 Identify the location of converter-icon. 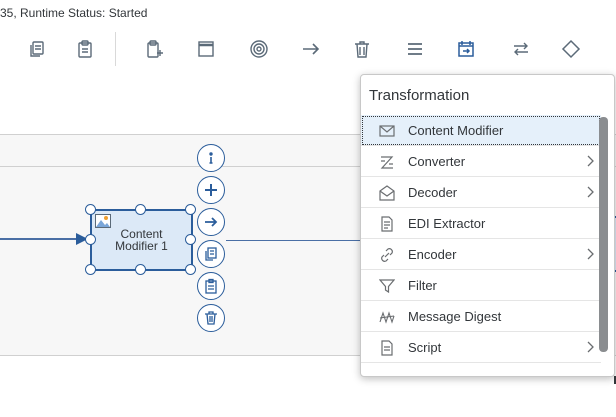
(387, 162).